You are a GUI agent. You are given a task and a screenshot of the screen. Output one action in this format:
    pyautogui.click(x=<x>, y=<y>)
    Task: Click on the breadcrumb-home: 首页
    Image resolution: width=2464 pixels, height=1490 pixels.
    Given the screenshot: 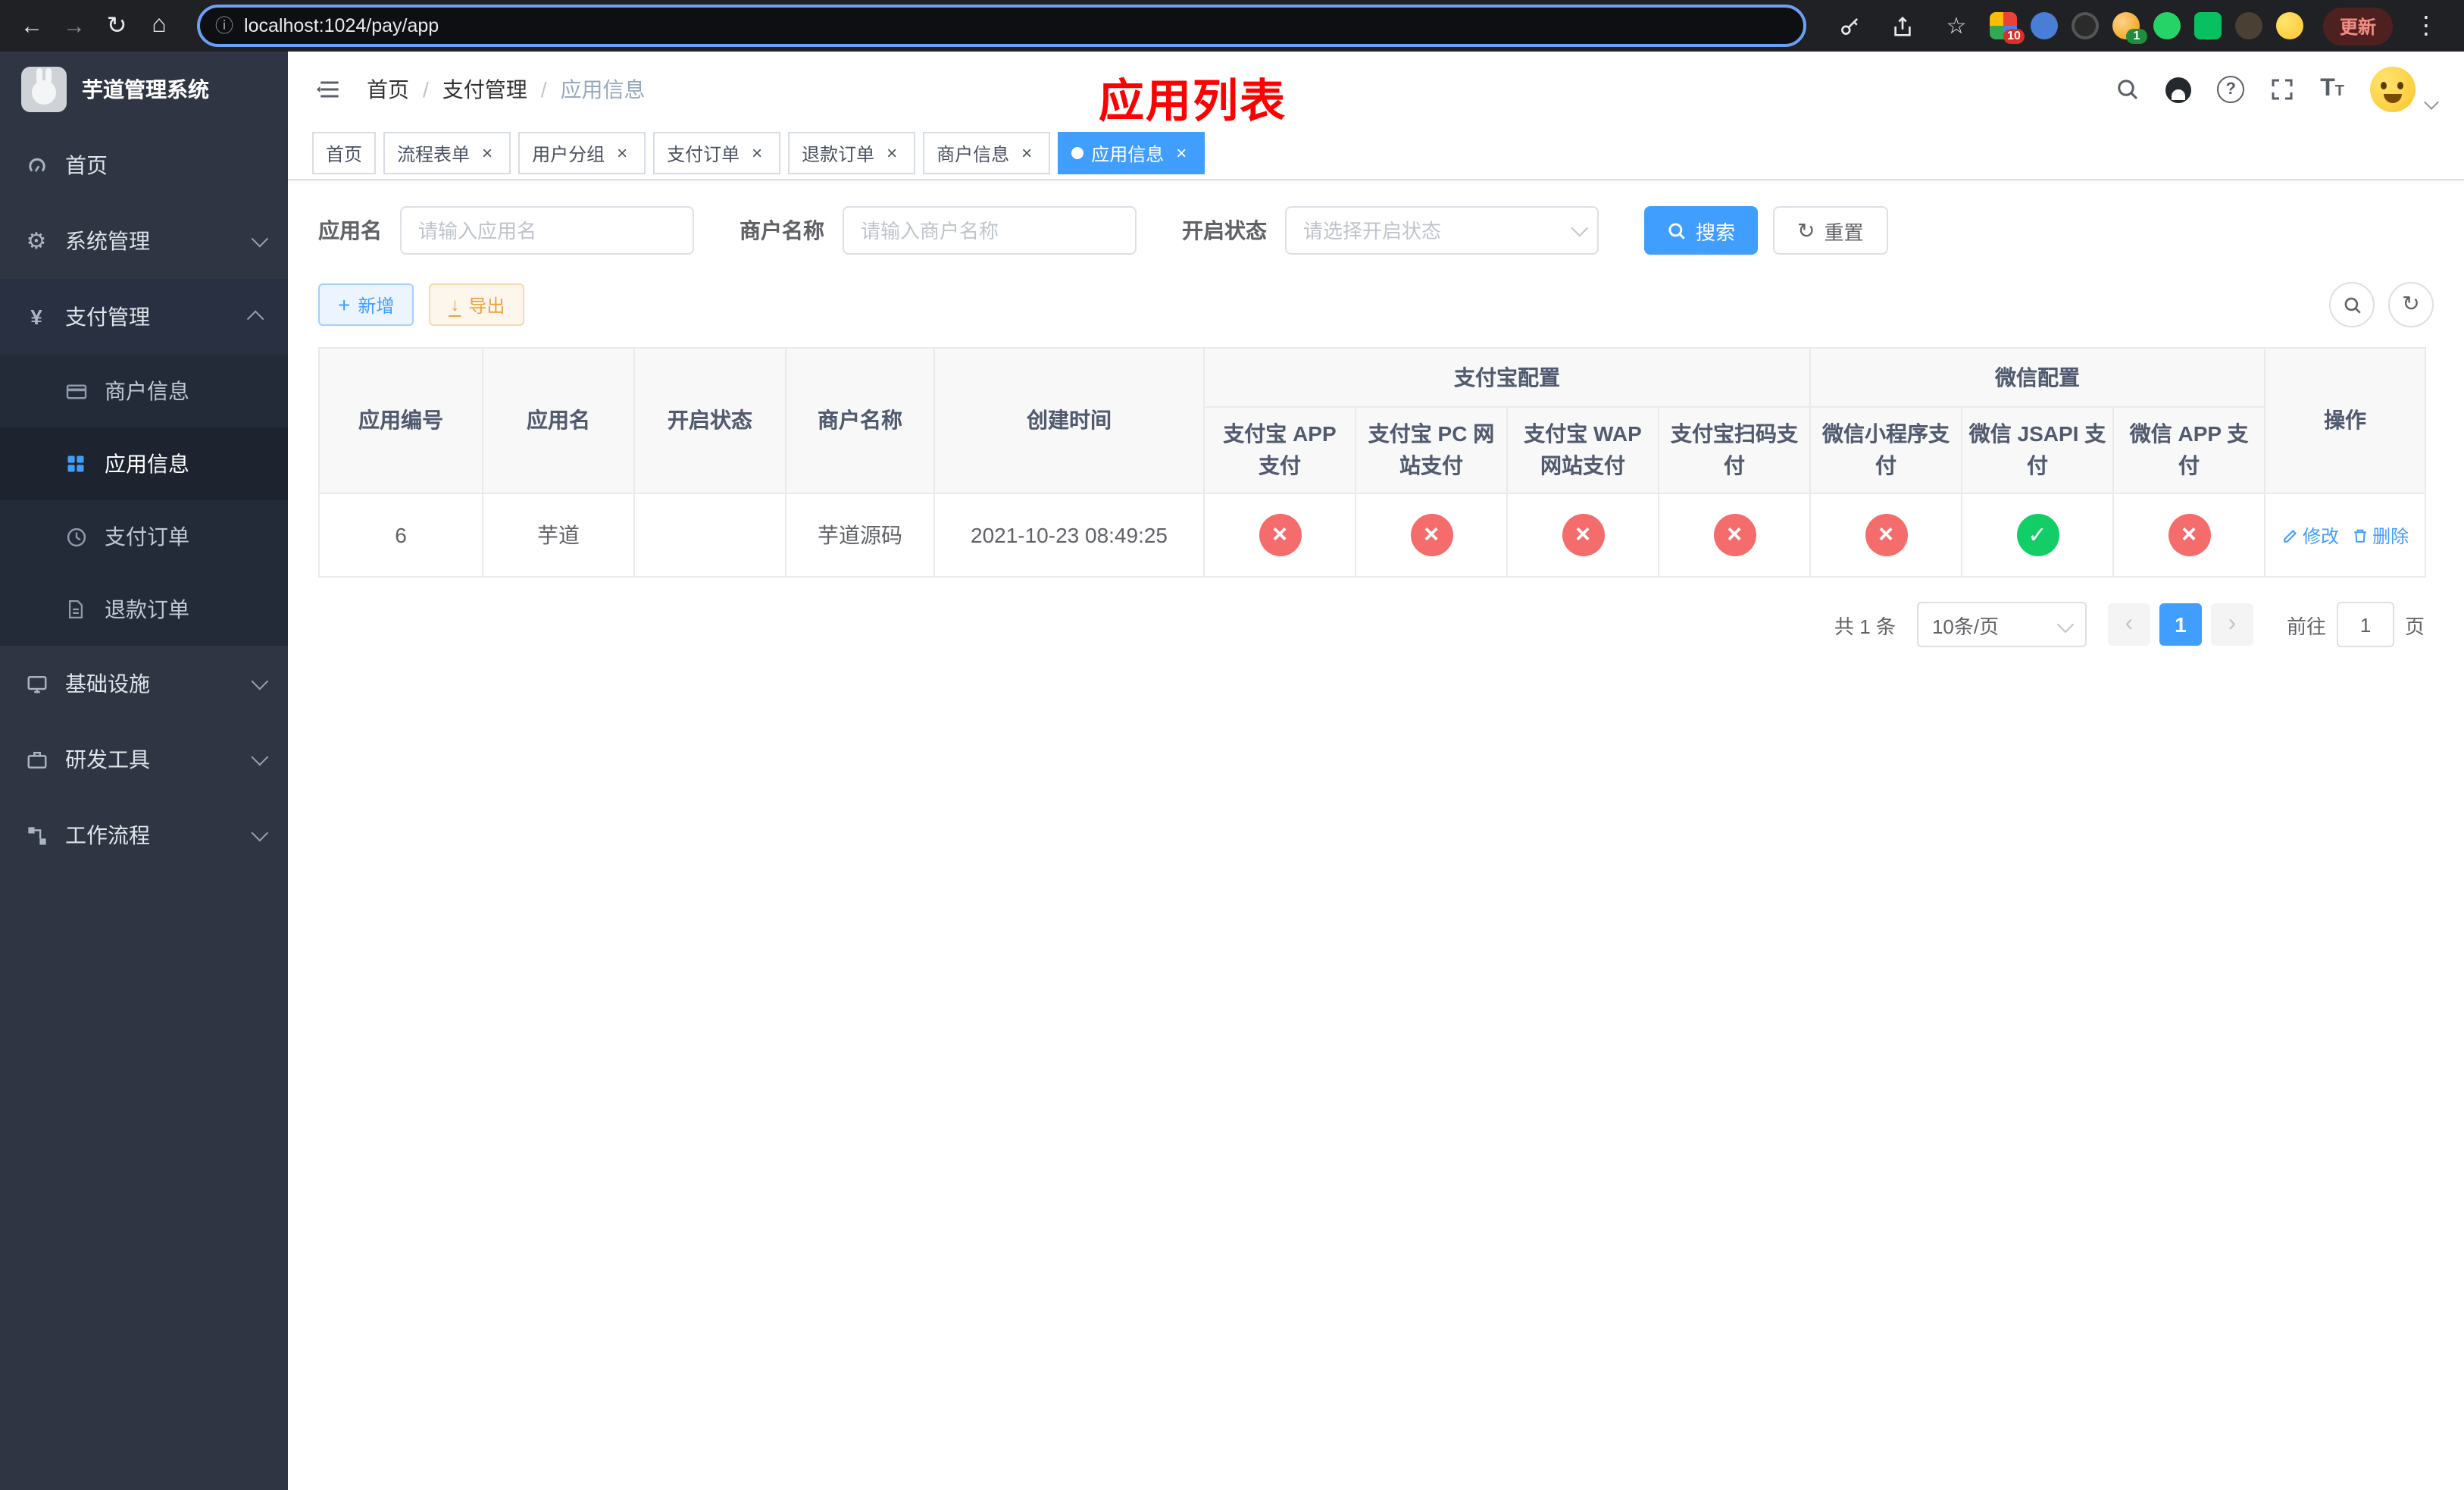 What is the action you would take?
    pyautogui.click(x=388, y=89)
    